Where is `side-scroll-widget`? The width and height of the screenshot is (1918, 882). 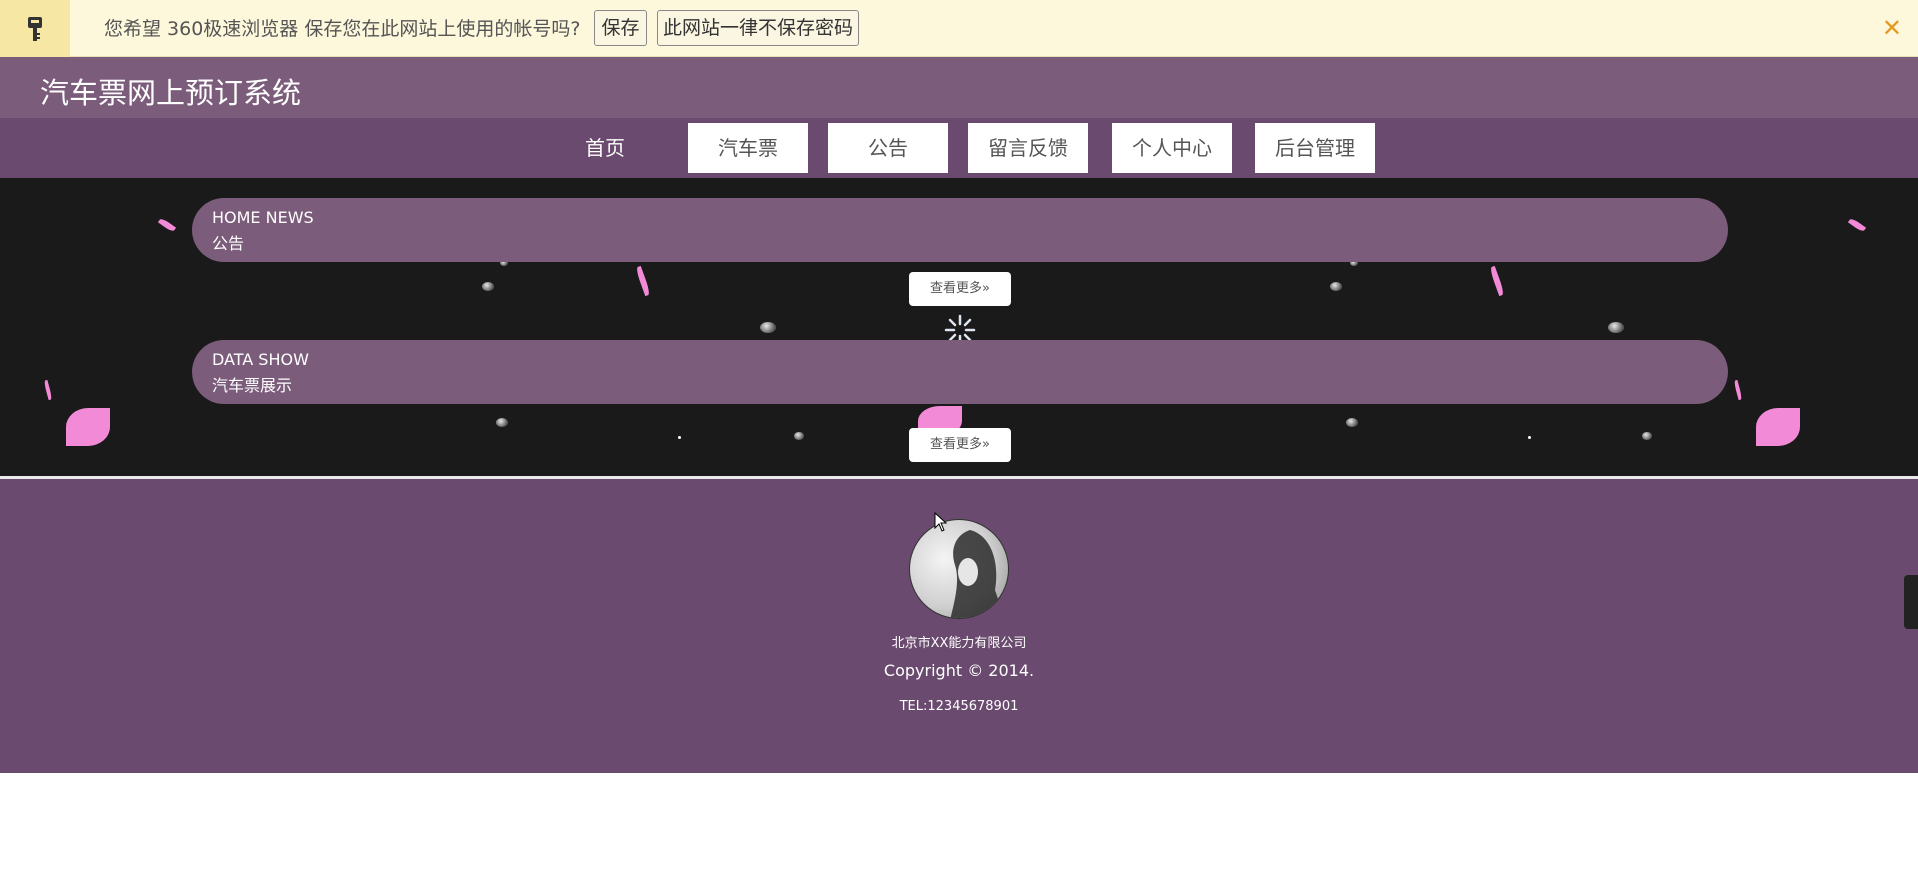 side-scroll-widget is located at coordinates (1911, 602).